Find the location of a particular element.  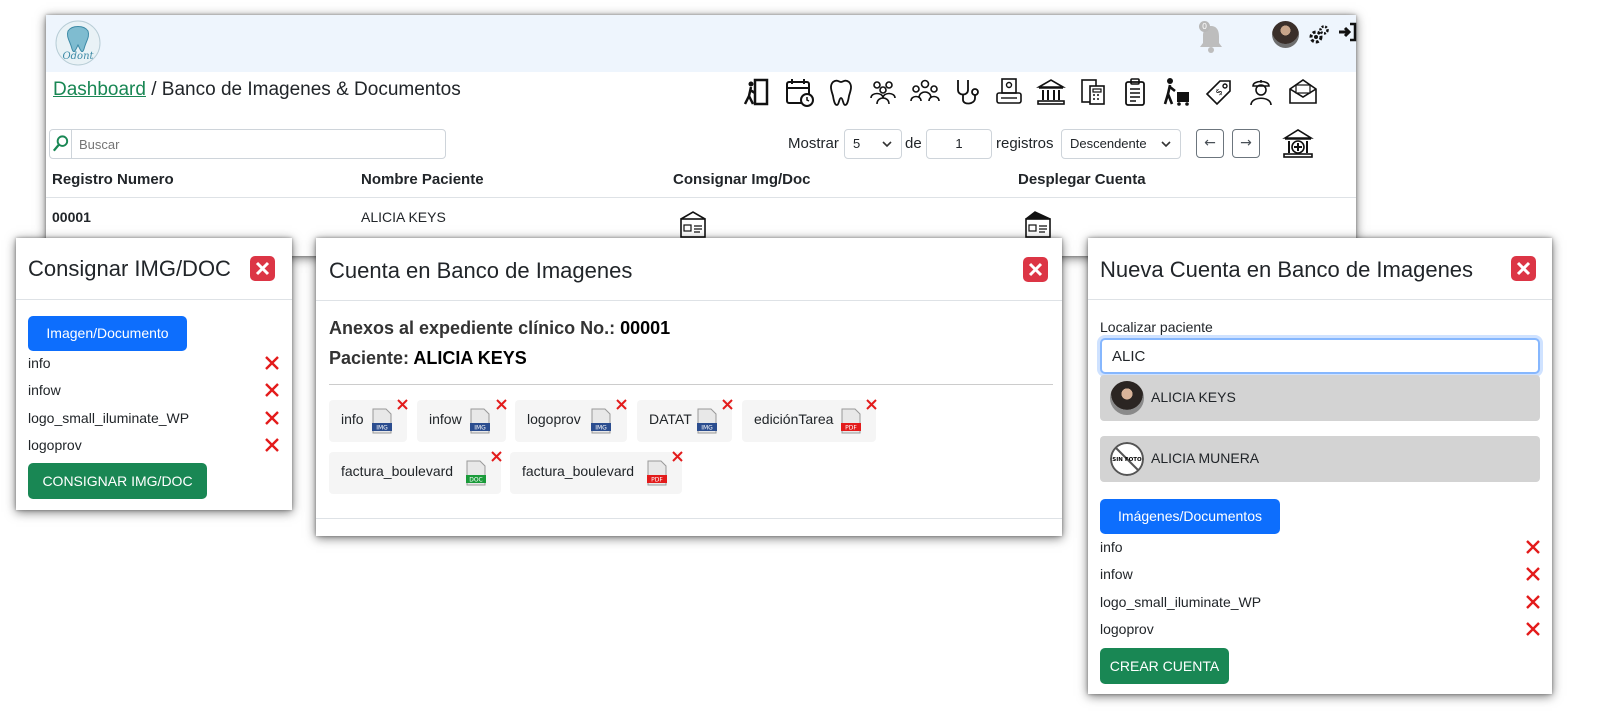

page-number-value: 1 is located at coordinates (959, 143).